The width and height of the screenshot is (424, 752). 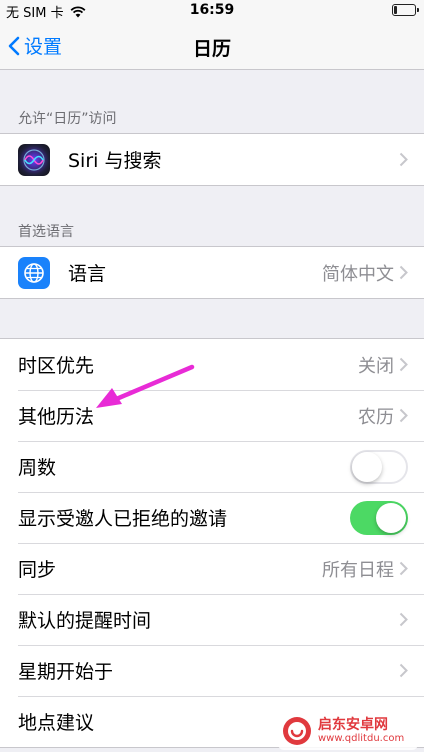 What do you see at coordinates (358, 274) in the screenshot?
I see `language-value: 简体中文` at bounding box center [358, 274].